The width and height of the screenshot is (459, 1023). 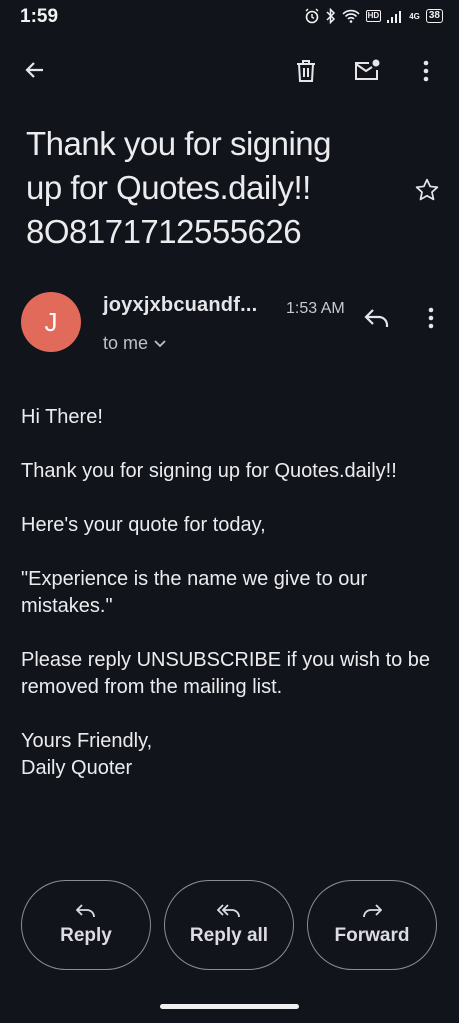 I want to click on battery-icon: 38, so click(x=434, y=16).